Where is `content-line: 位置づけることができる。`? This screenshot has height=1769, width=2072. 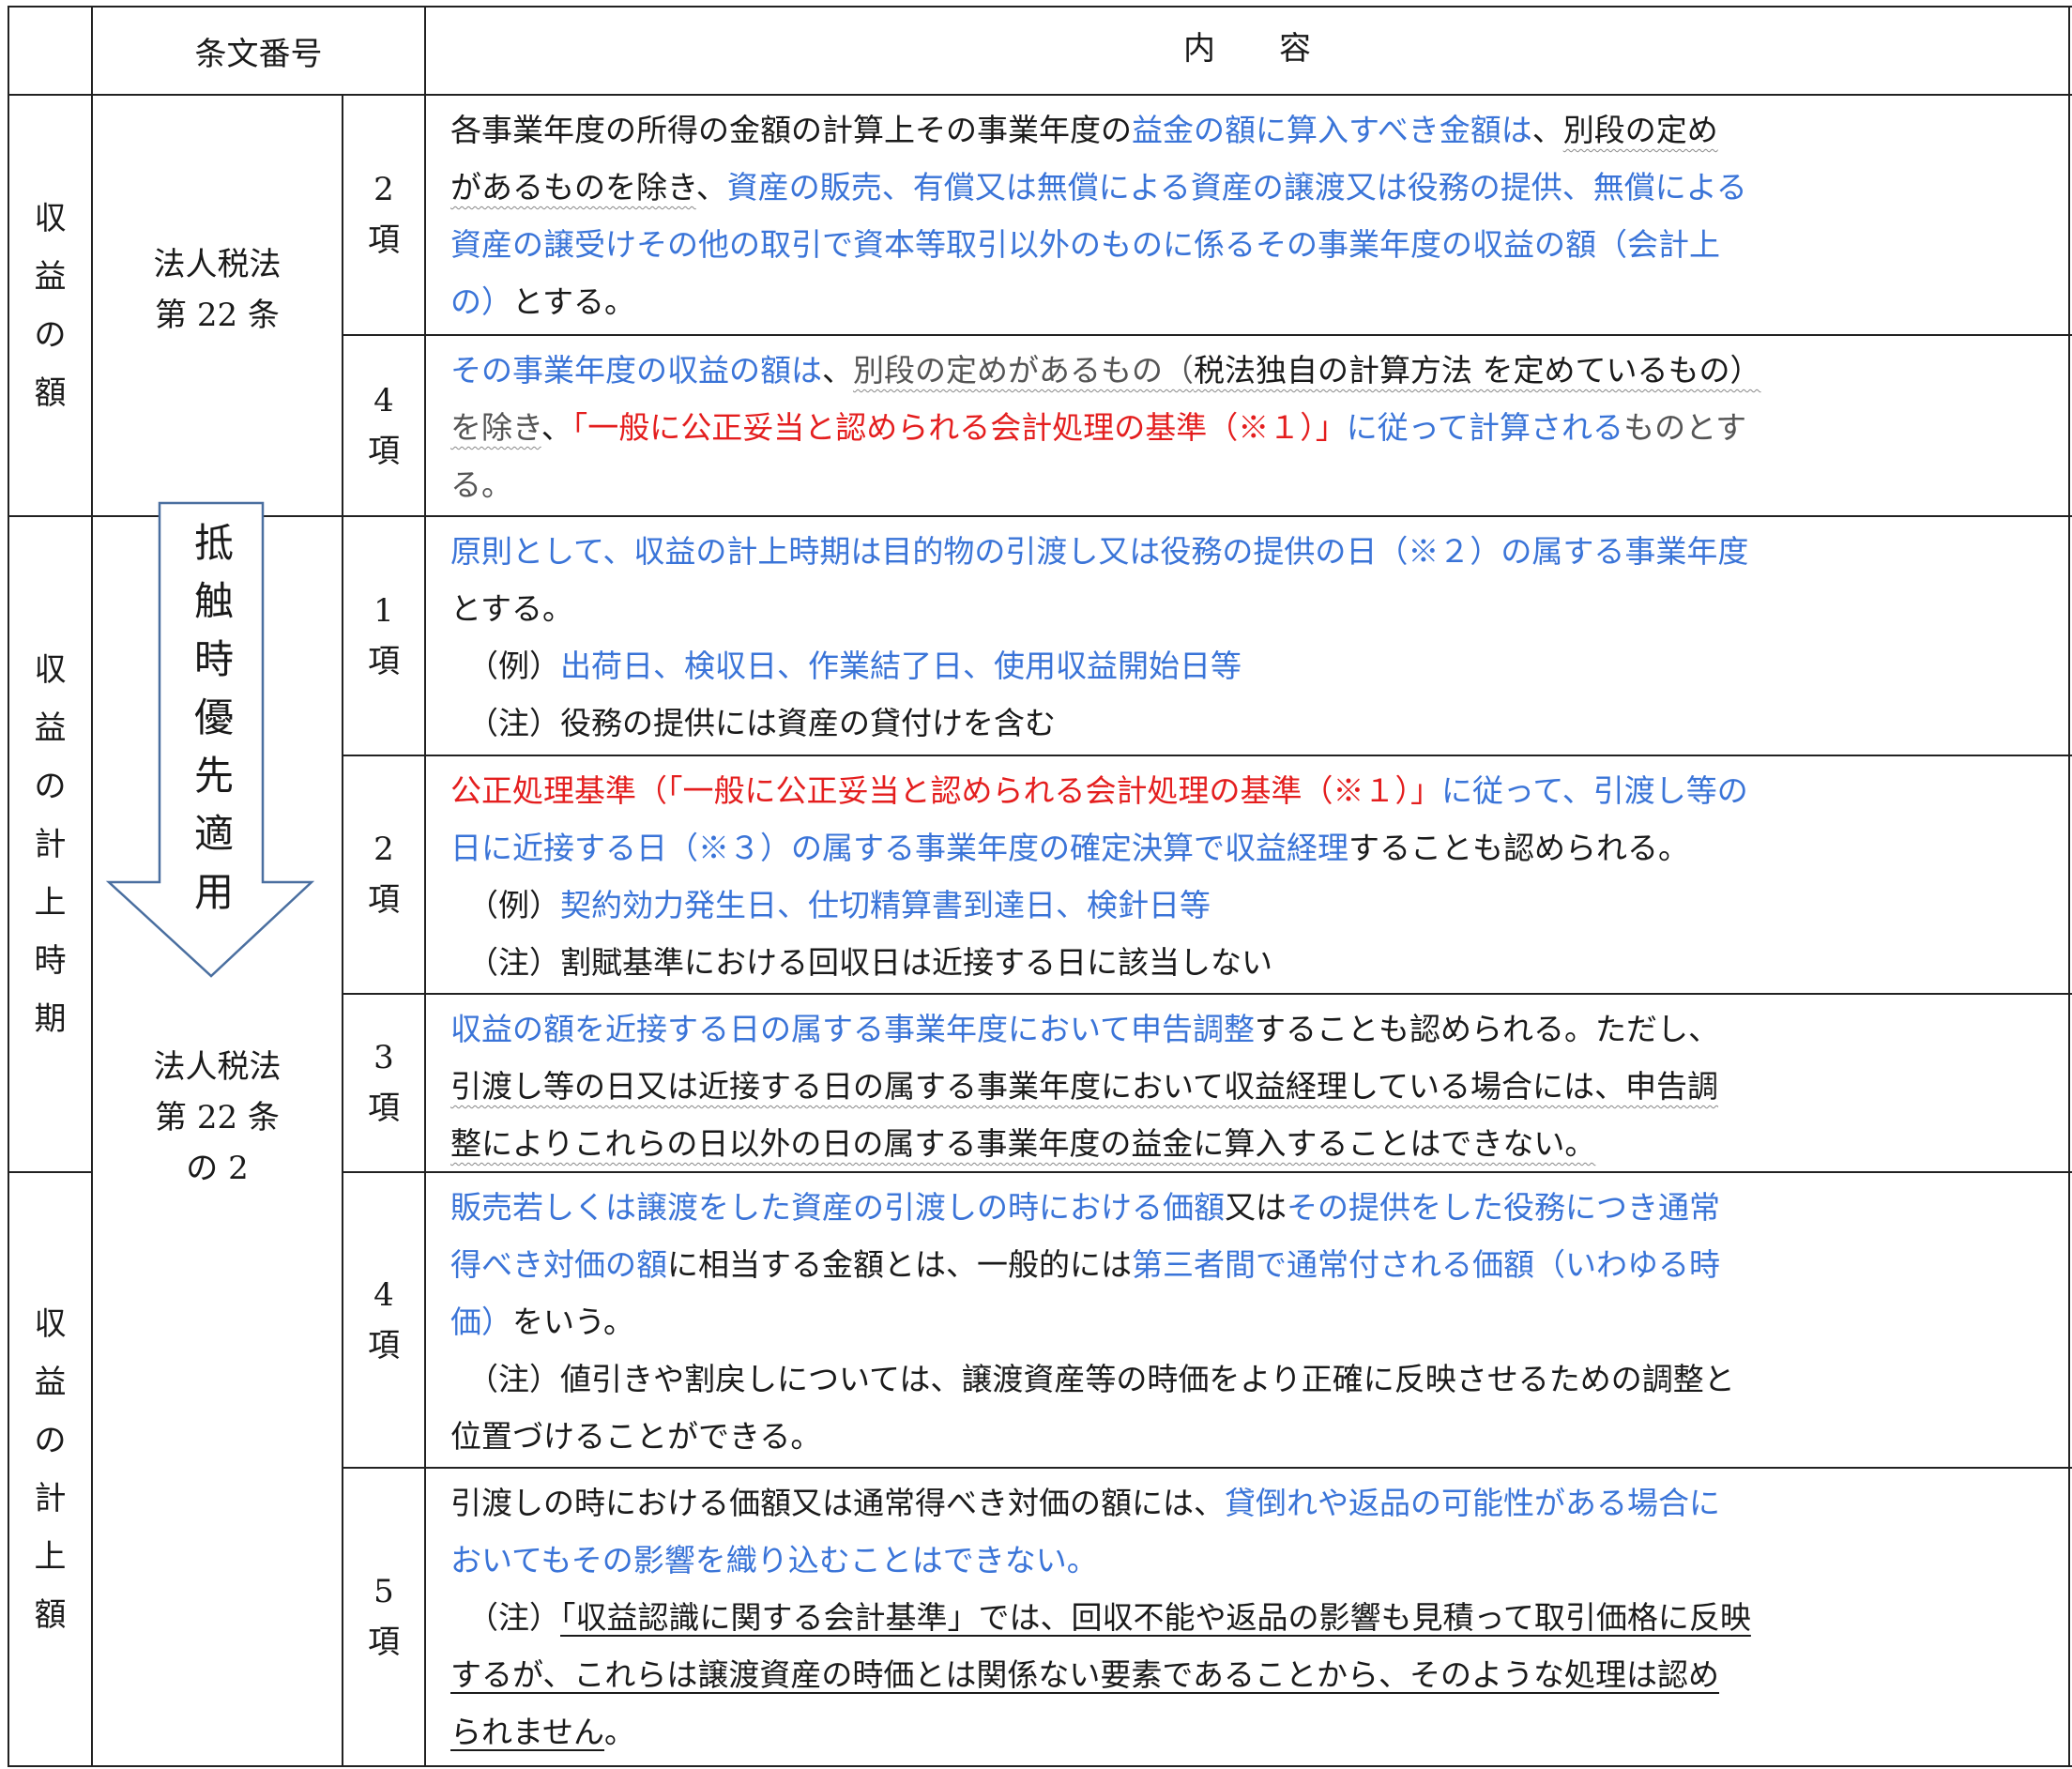
content-line: 位置づけることができる。 is located at coordinates (1252, 1437).